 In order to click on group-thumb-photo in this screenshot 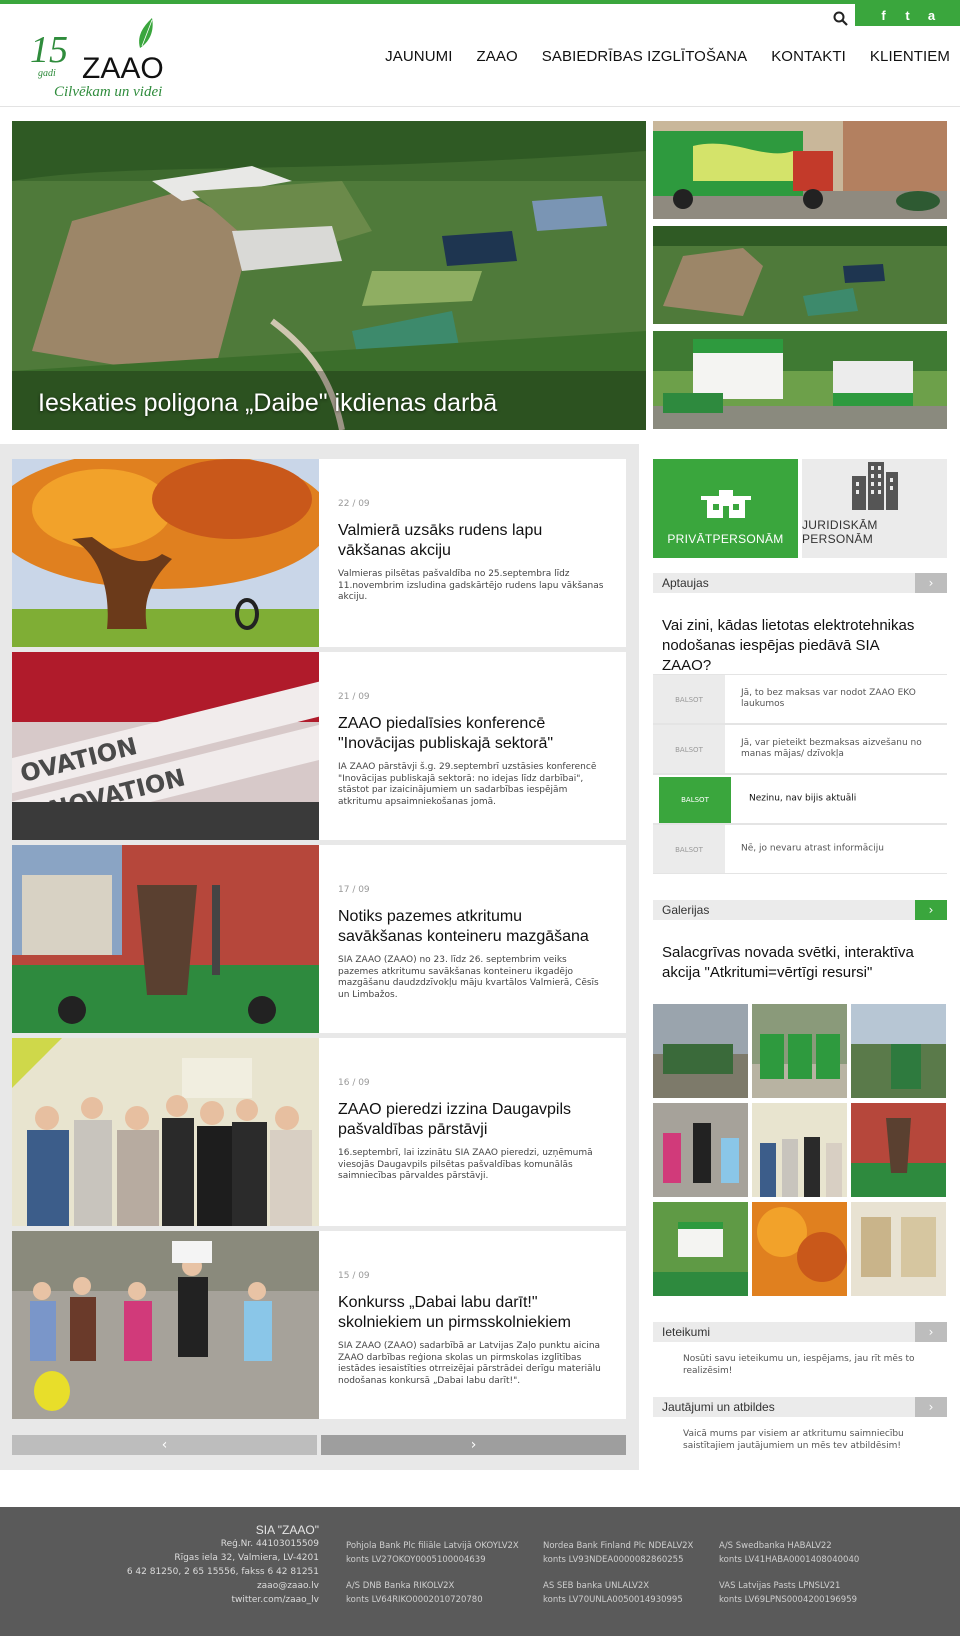, I will do `click(799, 1150)`.